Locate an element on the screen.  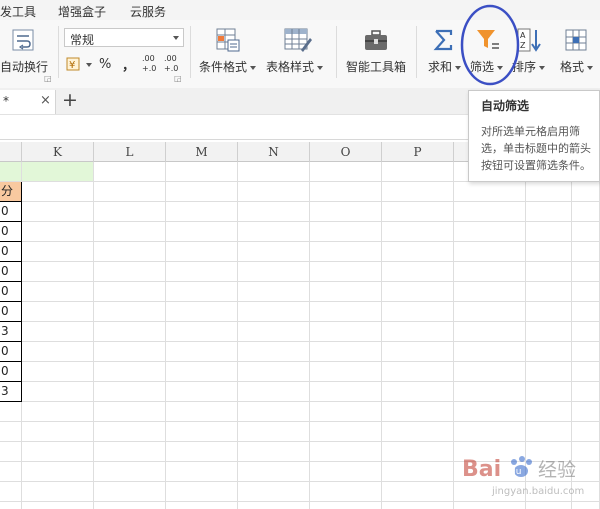
menu-dev-tools: 发工具 is located at coordinates (18, 11).